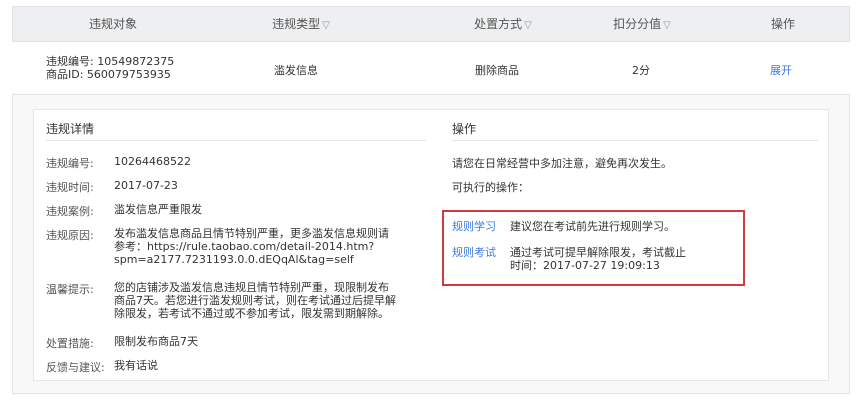 Image resolution: width=865 pixels, height=407 pixels. Describe the element at coordinates (70, 163) in the screenshot. I see `field-label: 违规编号:` at that location.